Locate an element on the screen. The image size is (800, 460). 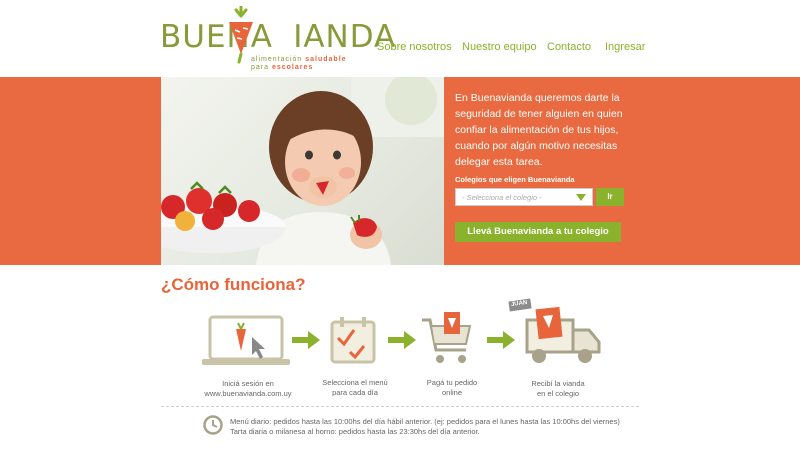
step-label-receive: Recibí la vianda en el colegio is located at coordinates (558, 388).